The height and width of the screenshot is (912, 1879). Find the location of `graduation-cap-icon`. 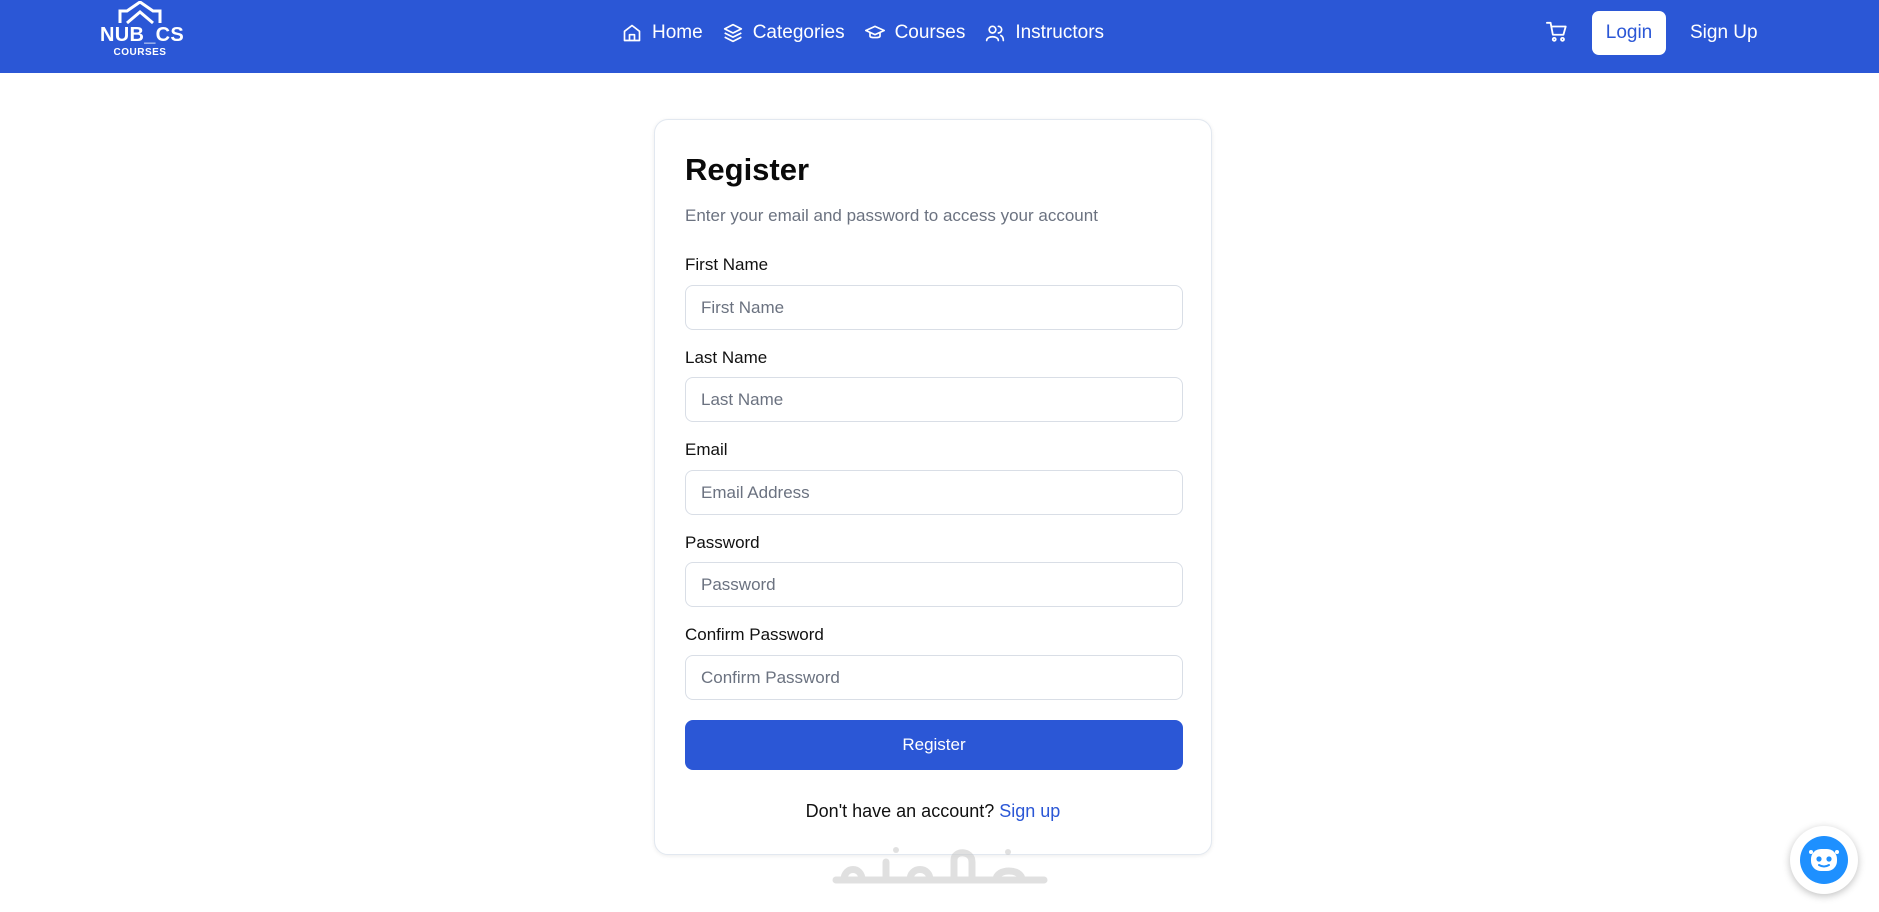

graduation-cap-icon is located at coordinates (874, 32).